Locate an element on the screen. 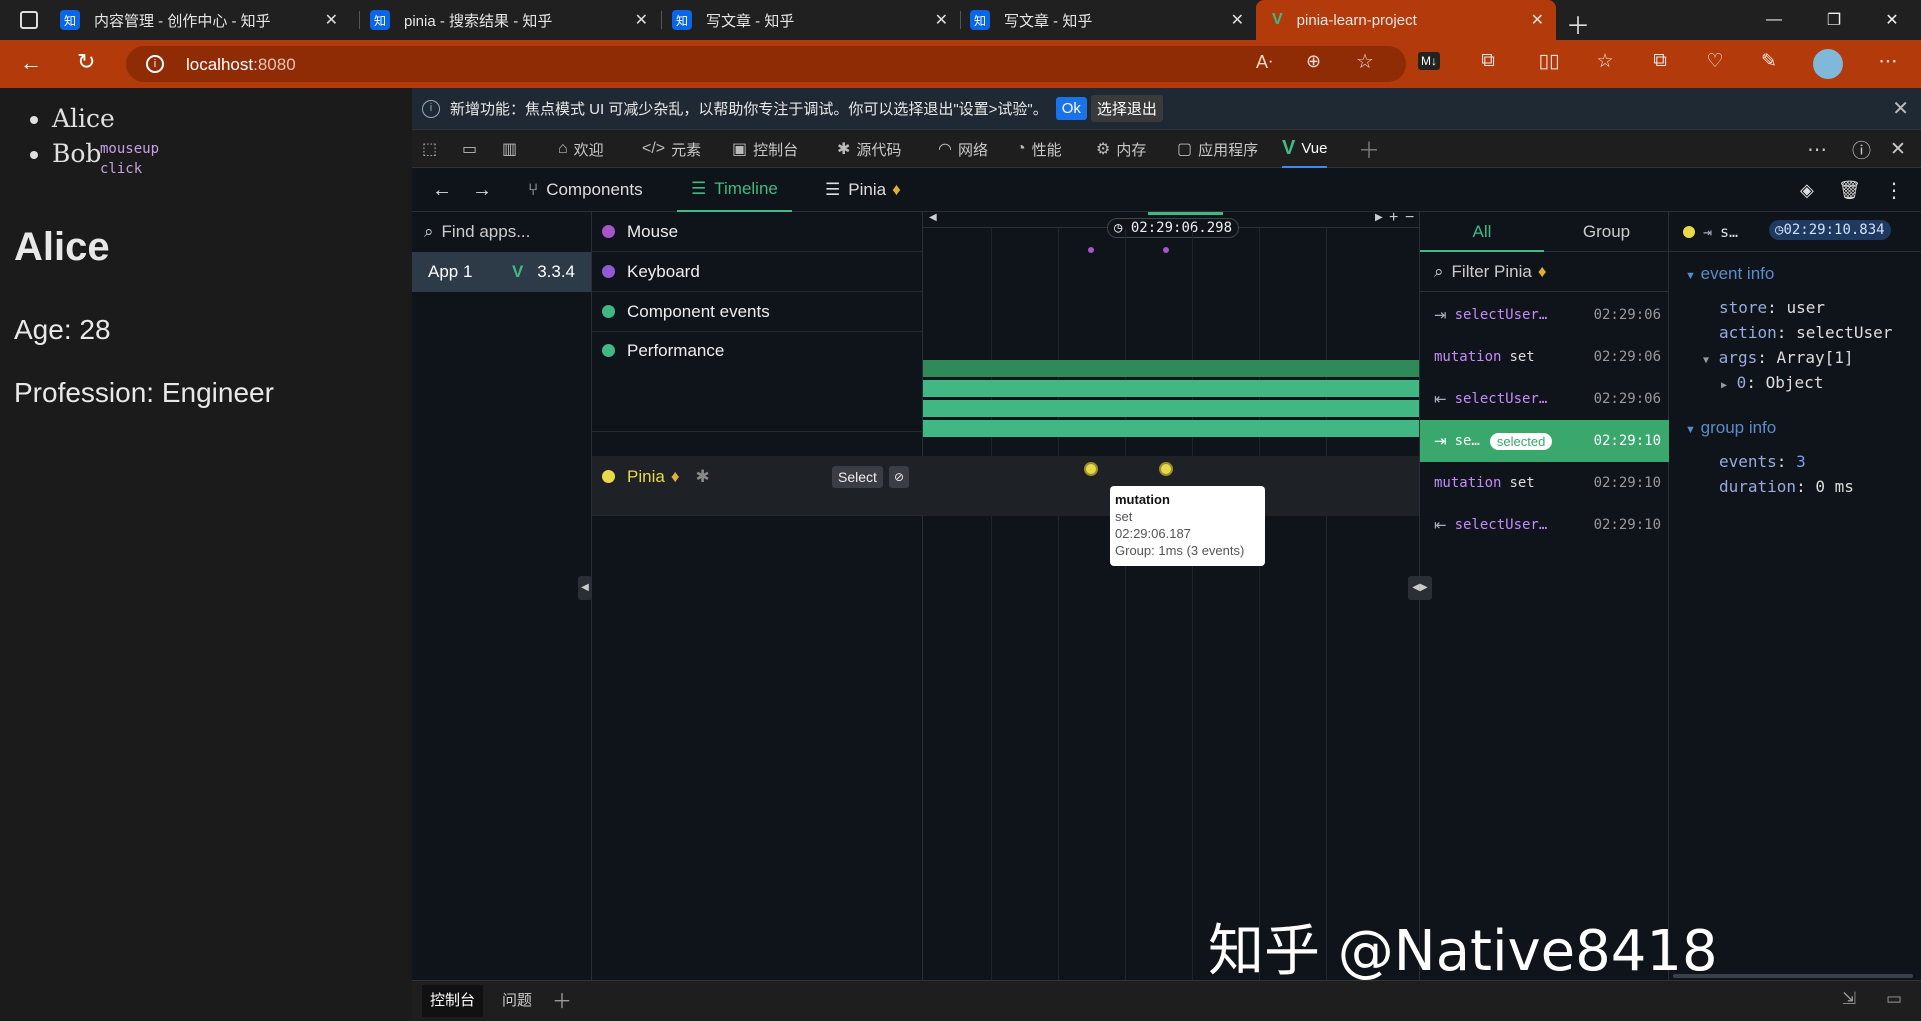 The width and height of the screenshot is (1921, 1021). tab-actions-icon is located at coordinates (29, 20).